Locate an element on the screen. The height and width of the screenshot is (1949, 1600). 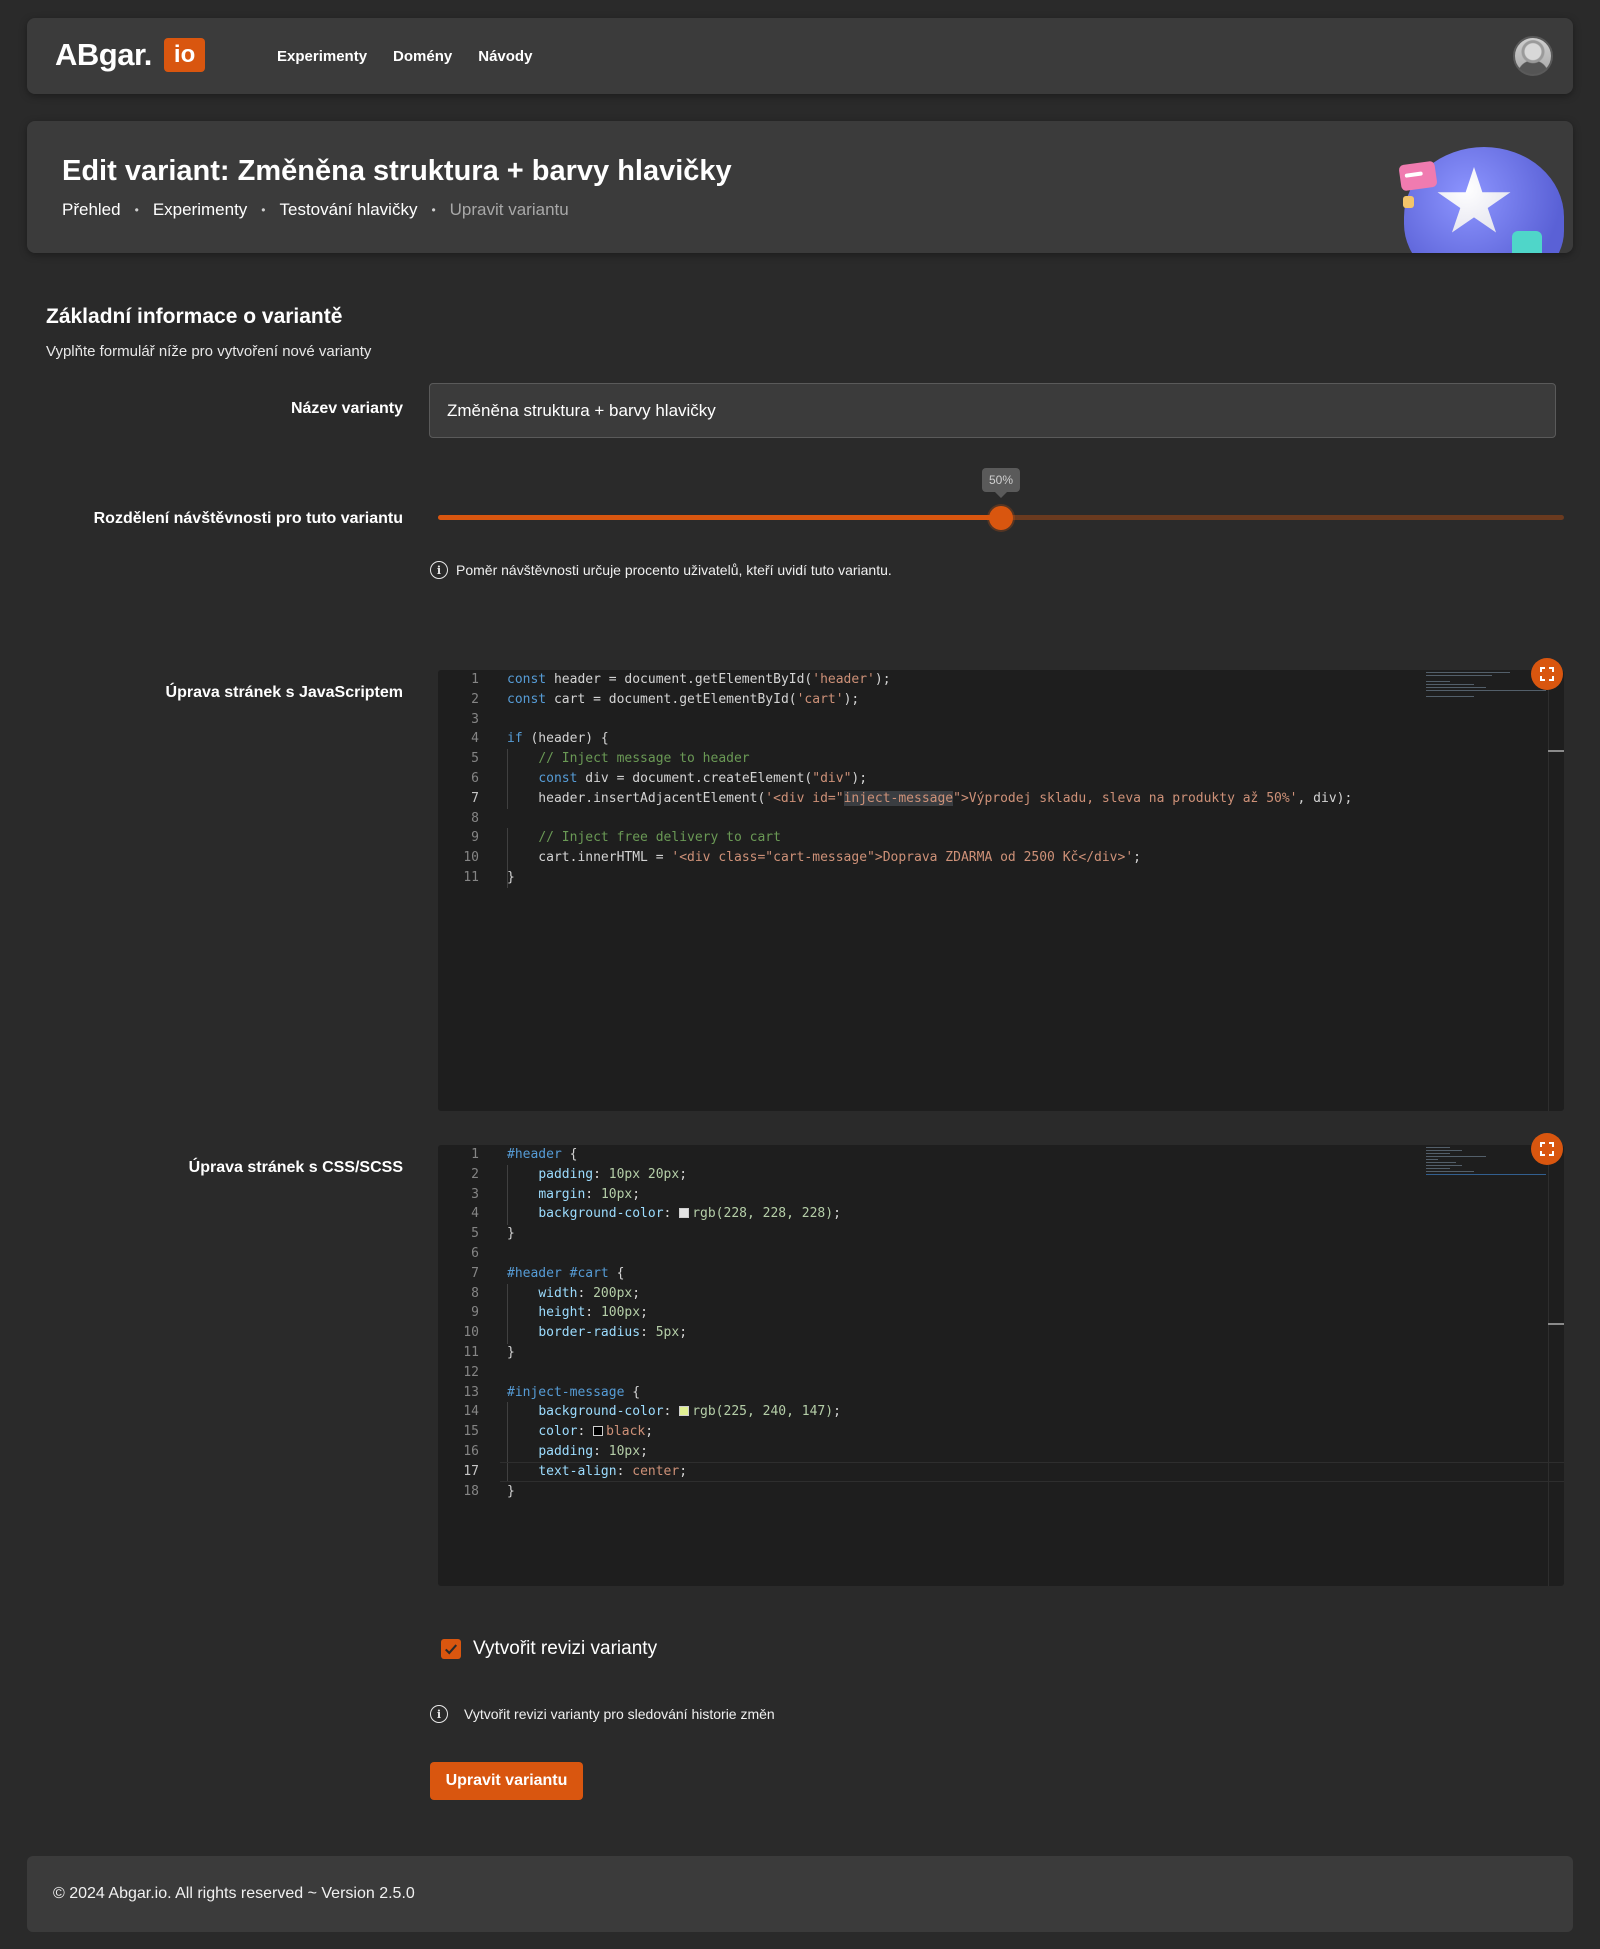
css-expand-button is located at coordinates (1547, 1149).